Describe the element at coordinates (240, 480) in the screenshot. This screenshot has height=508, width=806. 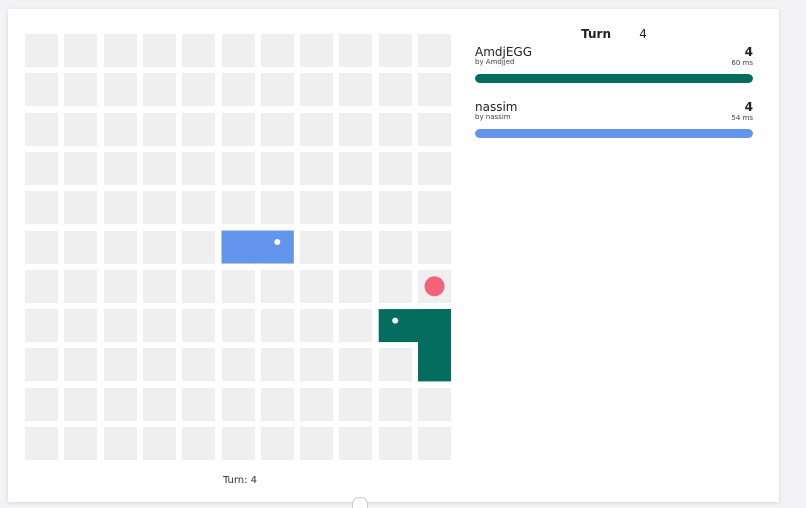
I see `turn-footer: Turn: 4` at that location.